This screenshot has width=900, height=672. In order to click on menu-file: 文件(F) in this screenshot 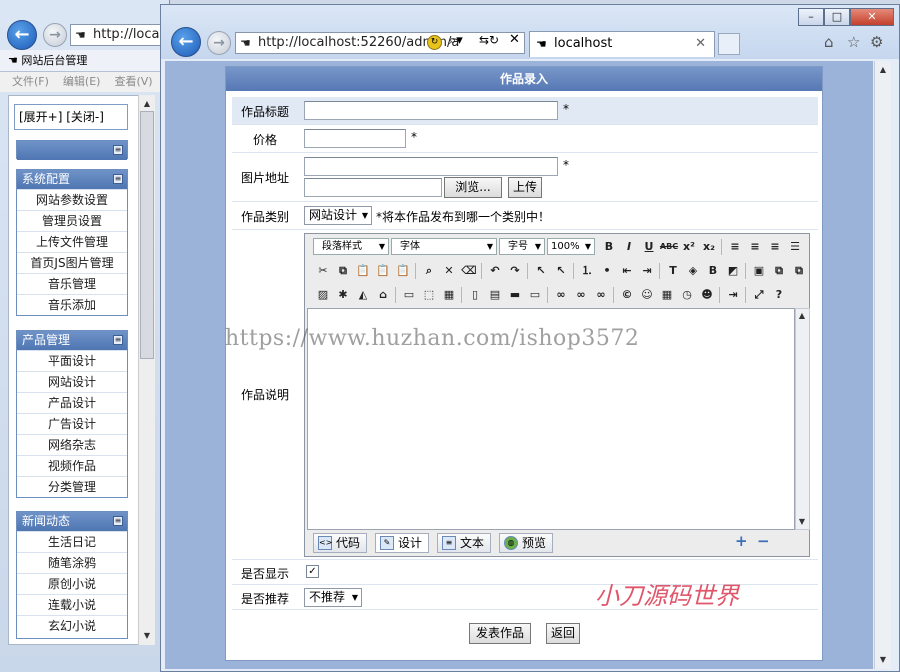, I will do `click(30, 81)`.